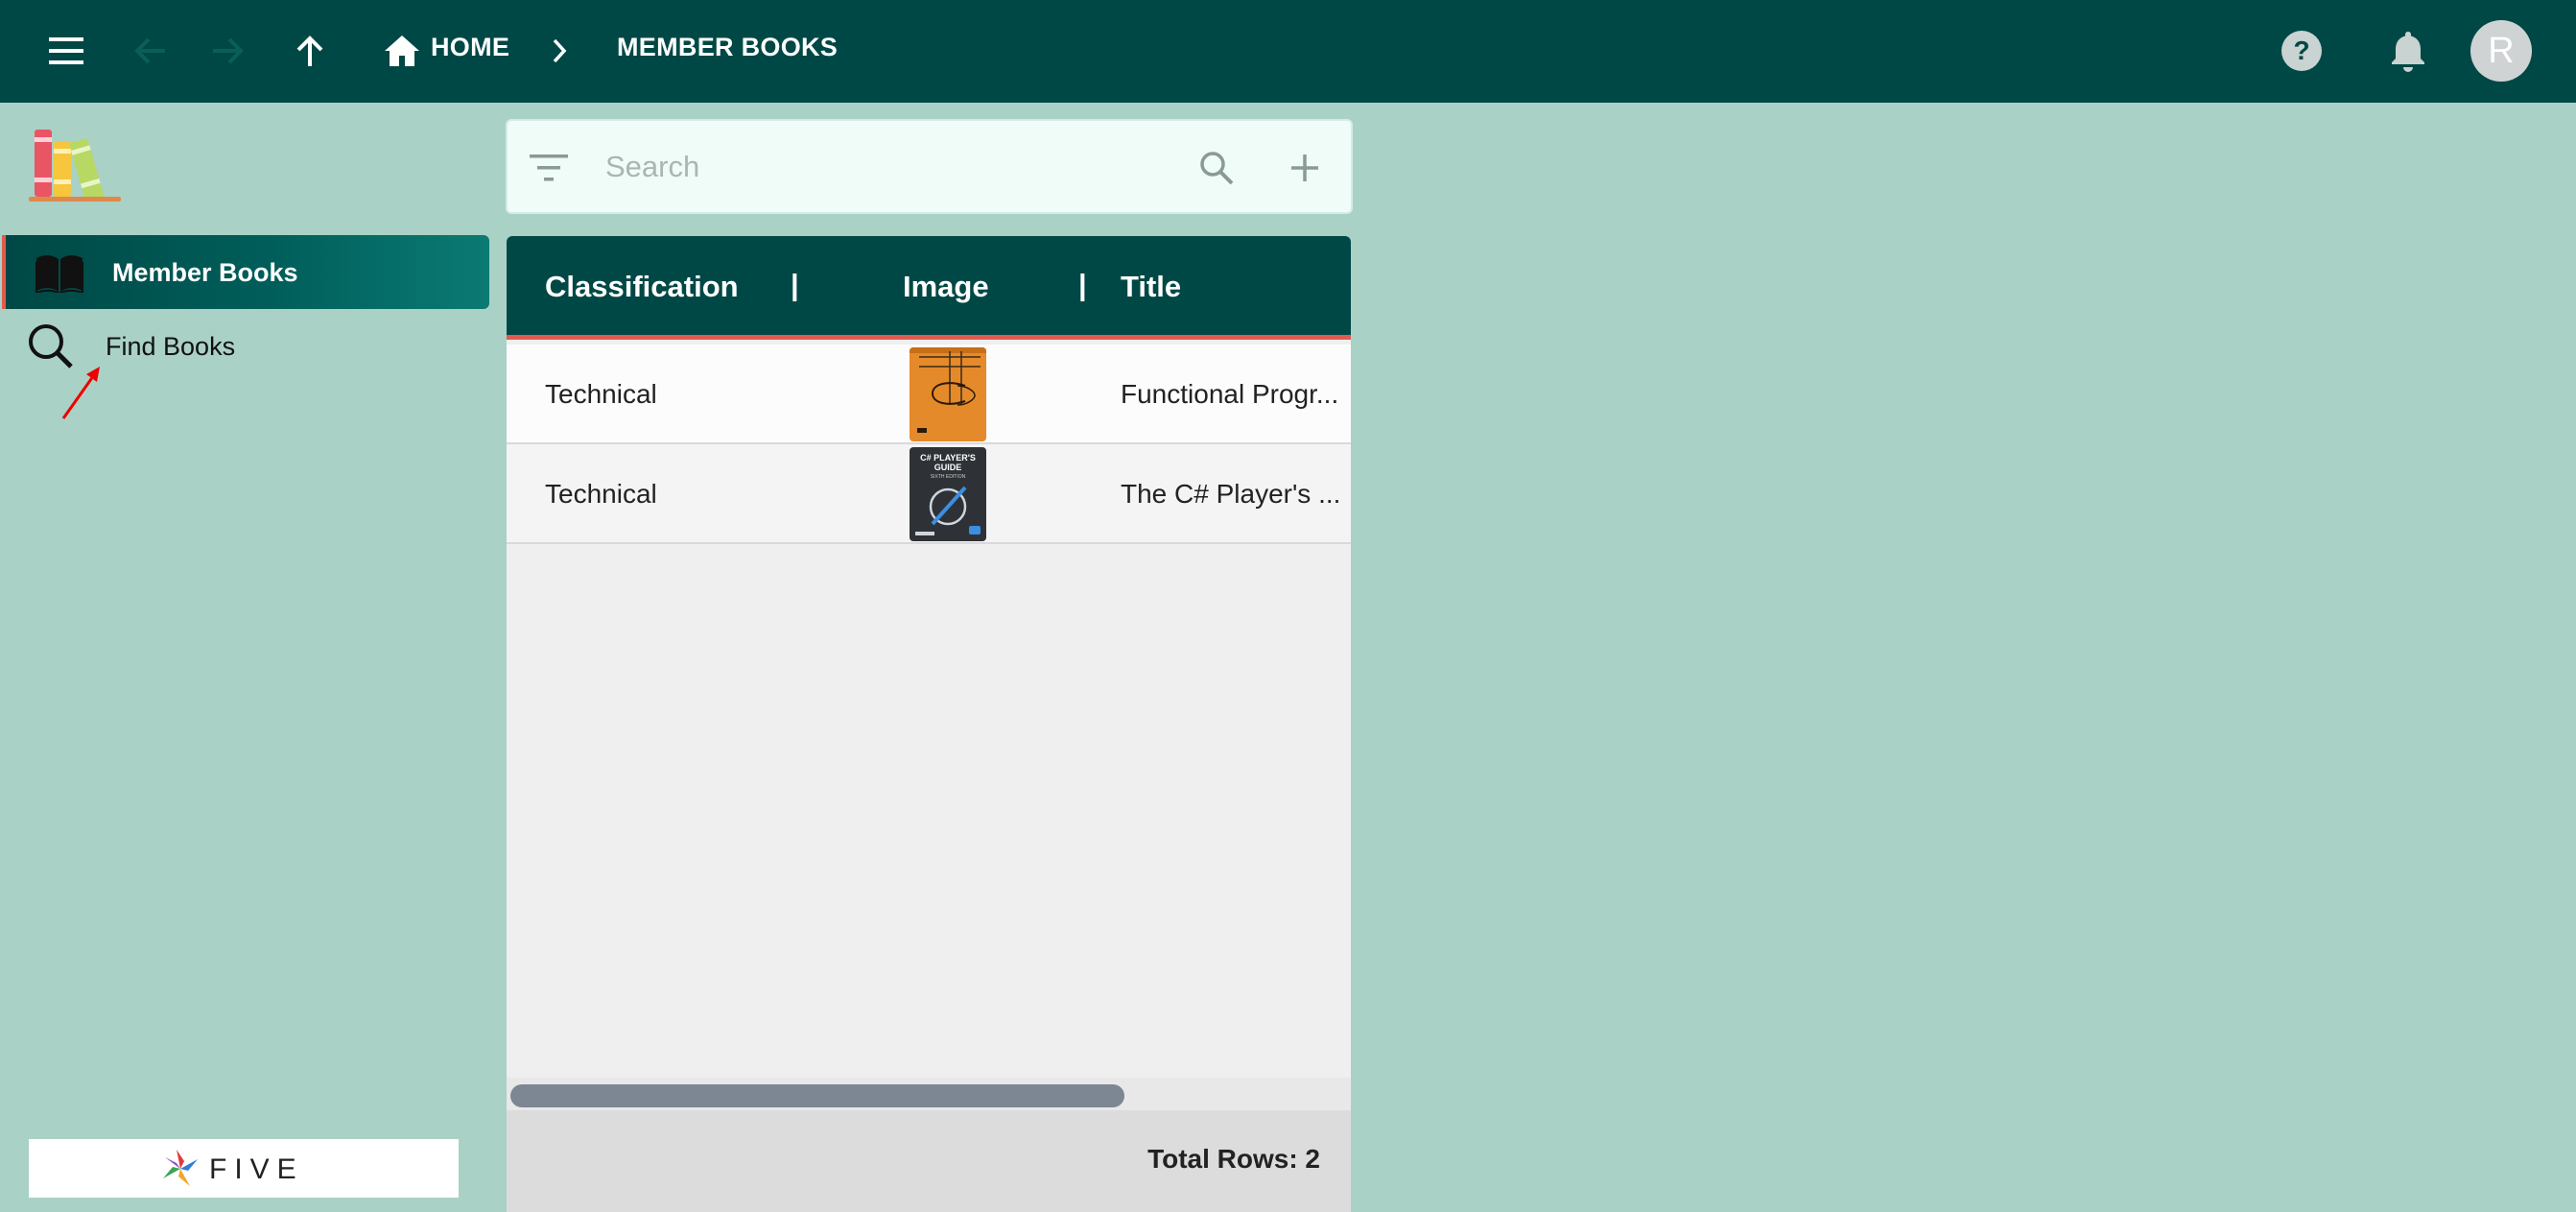 Image resolution: width=2576 pixels, height=1212 pixels. I want to click on five-logo: FIVE, so click(244, 1168).